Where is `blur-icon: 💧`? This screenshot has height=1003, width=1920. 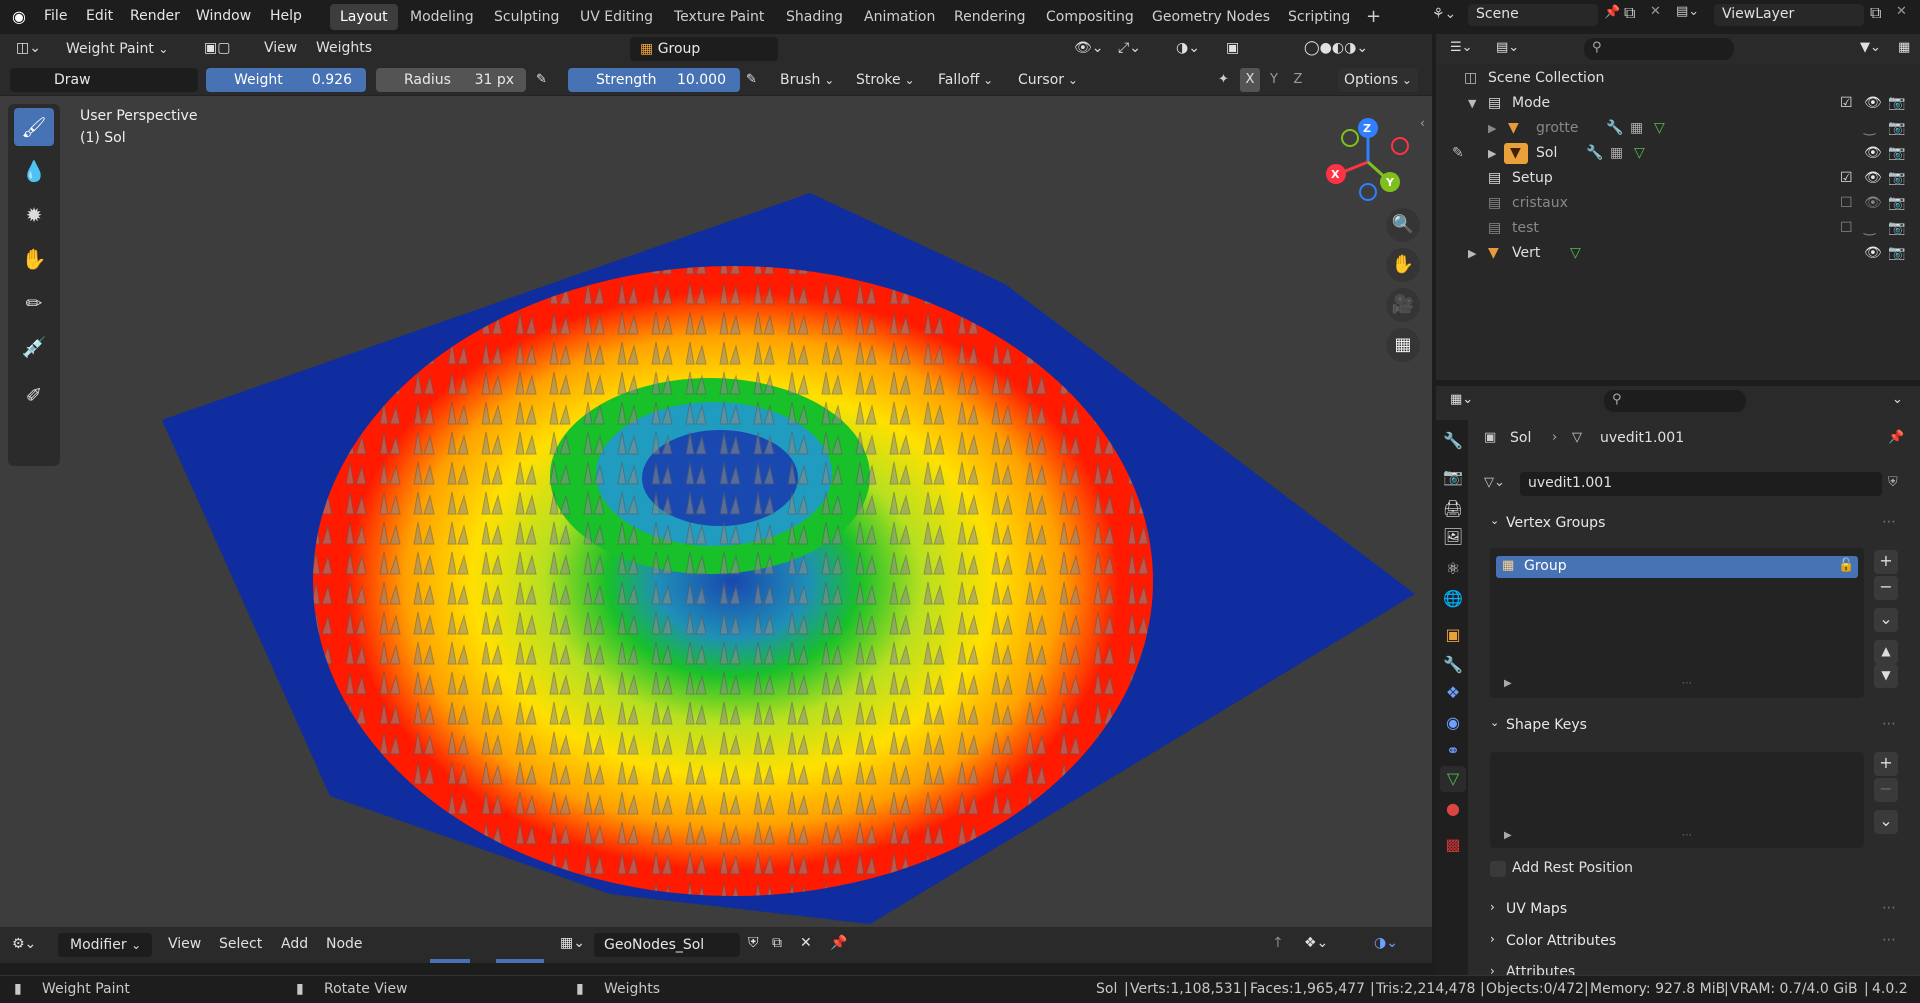 blur-icon: 💧 is located at coordinates (34, 171).